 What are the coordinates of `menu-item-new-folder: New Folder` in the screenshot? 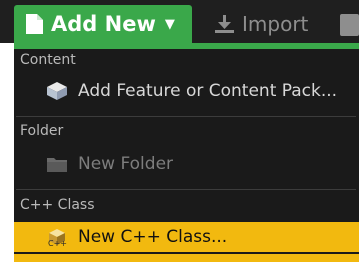 It's located at (186, 164).